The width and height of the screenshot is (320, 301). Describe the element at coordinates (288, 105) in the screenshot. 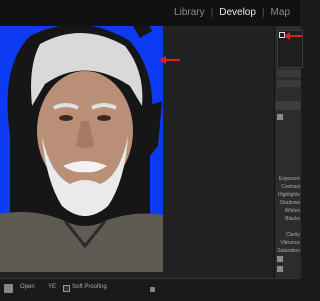

I see `basic-panel-header` at that location.